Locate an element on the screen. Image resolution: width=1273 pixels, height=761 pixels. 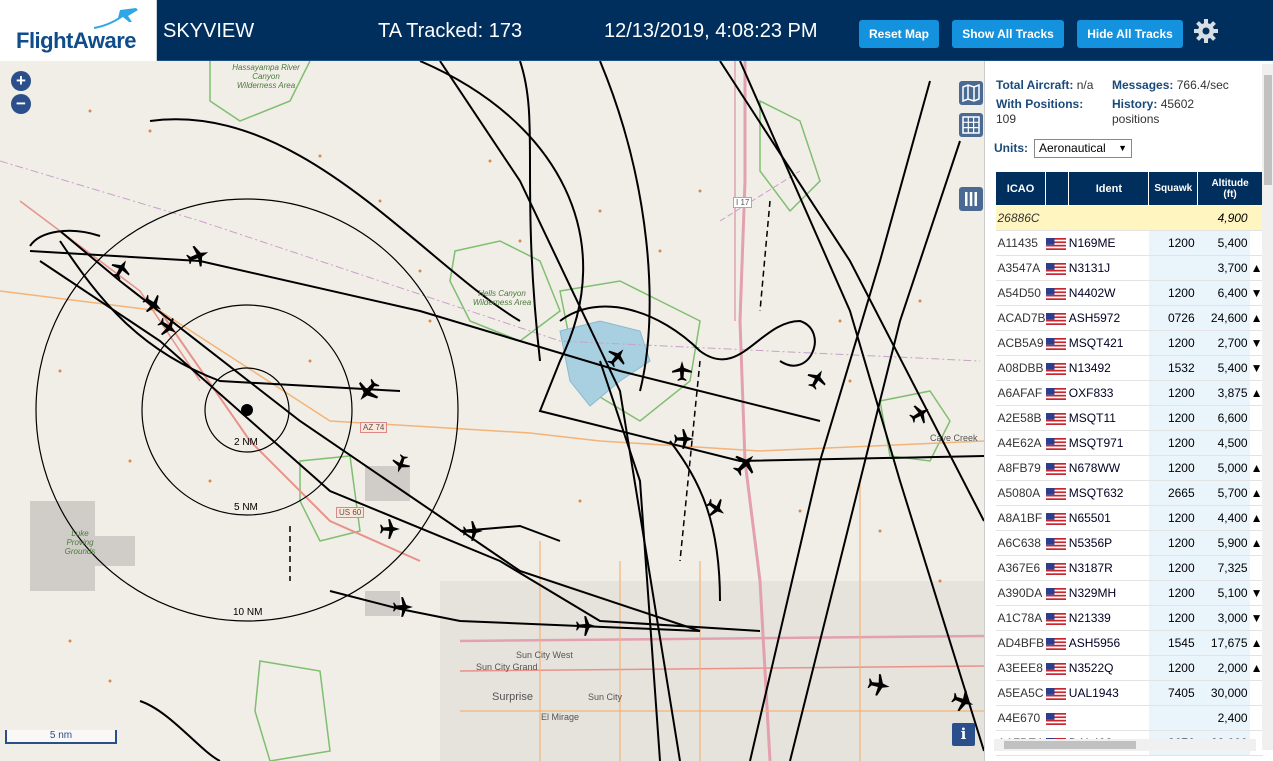
stat-history-label: History: is located at coordinates (1135, 104).